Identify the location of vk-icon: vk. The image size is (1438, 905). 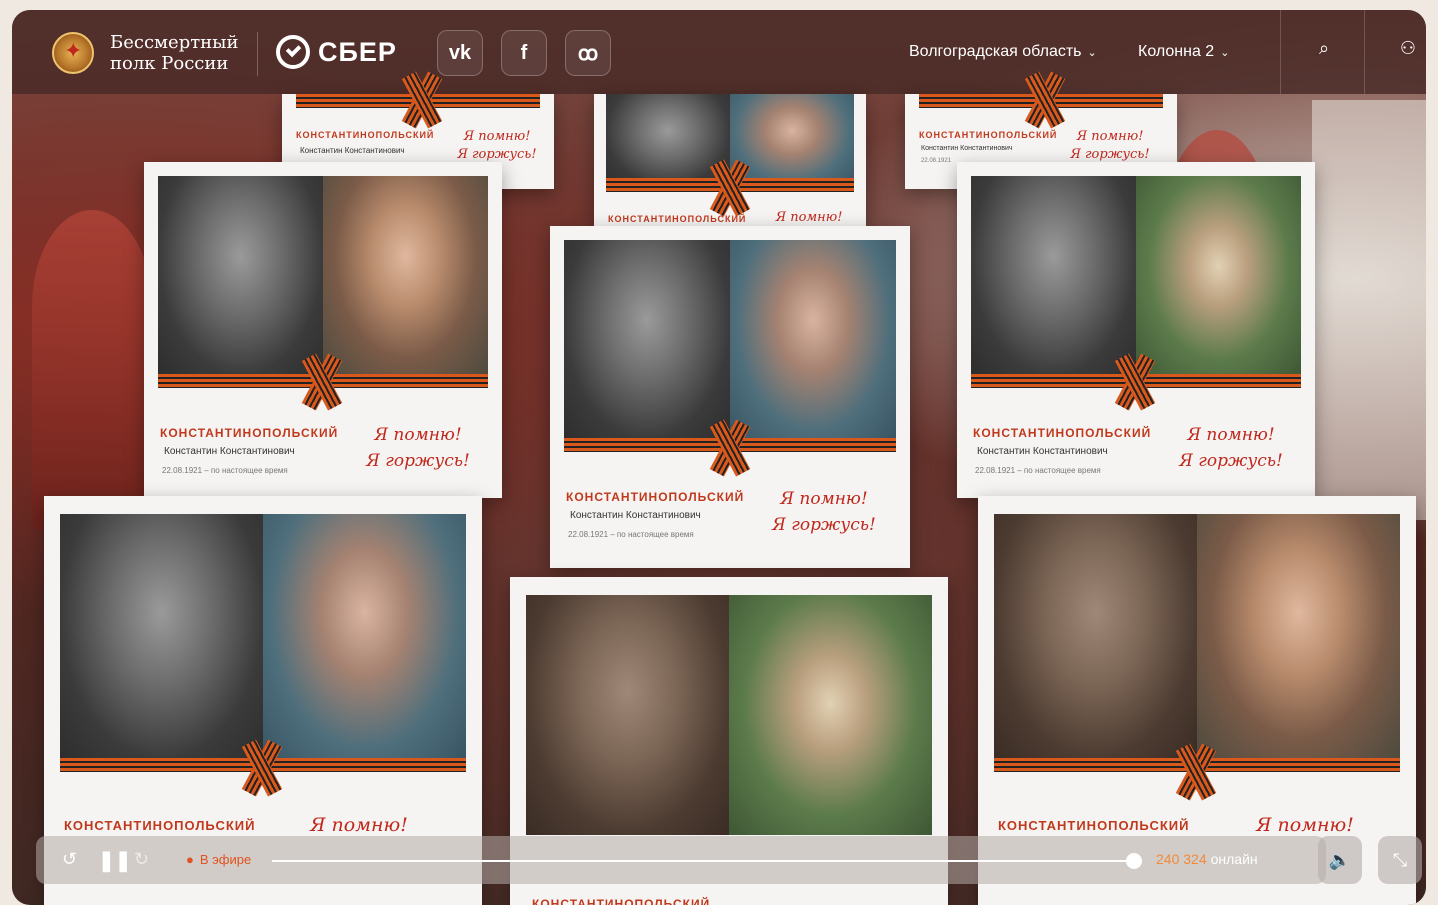
(460, 52).